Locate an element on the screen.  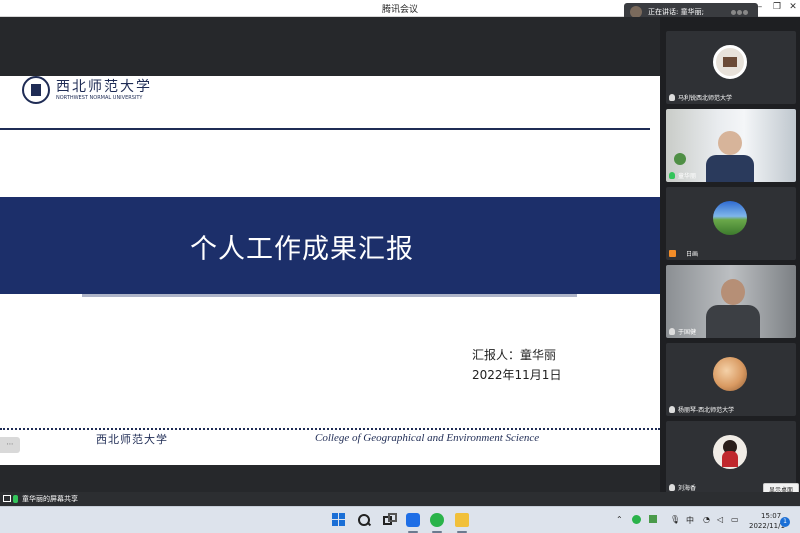
university-name-cn: 西北师范大学 is located at coordinates (104, 87).